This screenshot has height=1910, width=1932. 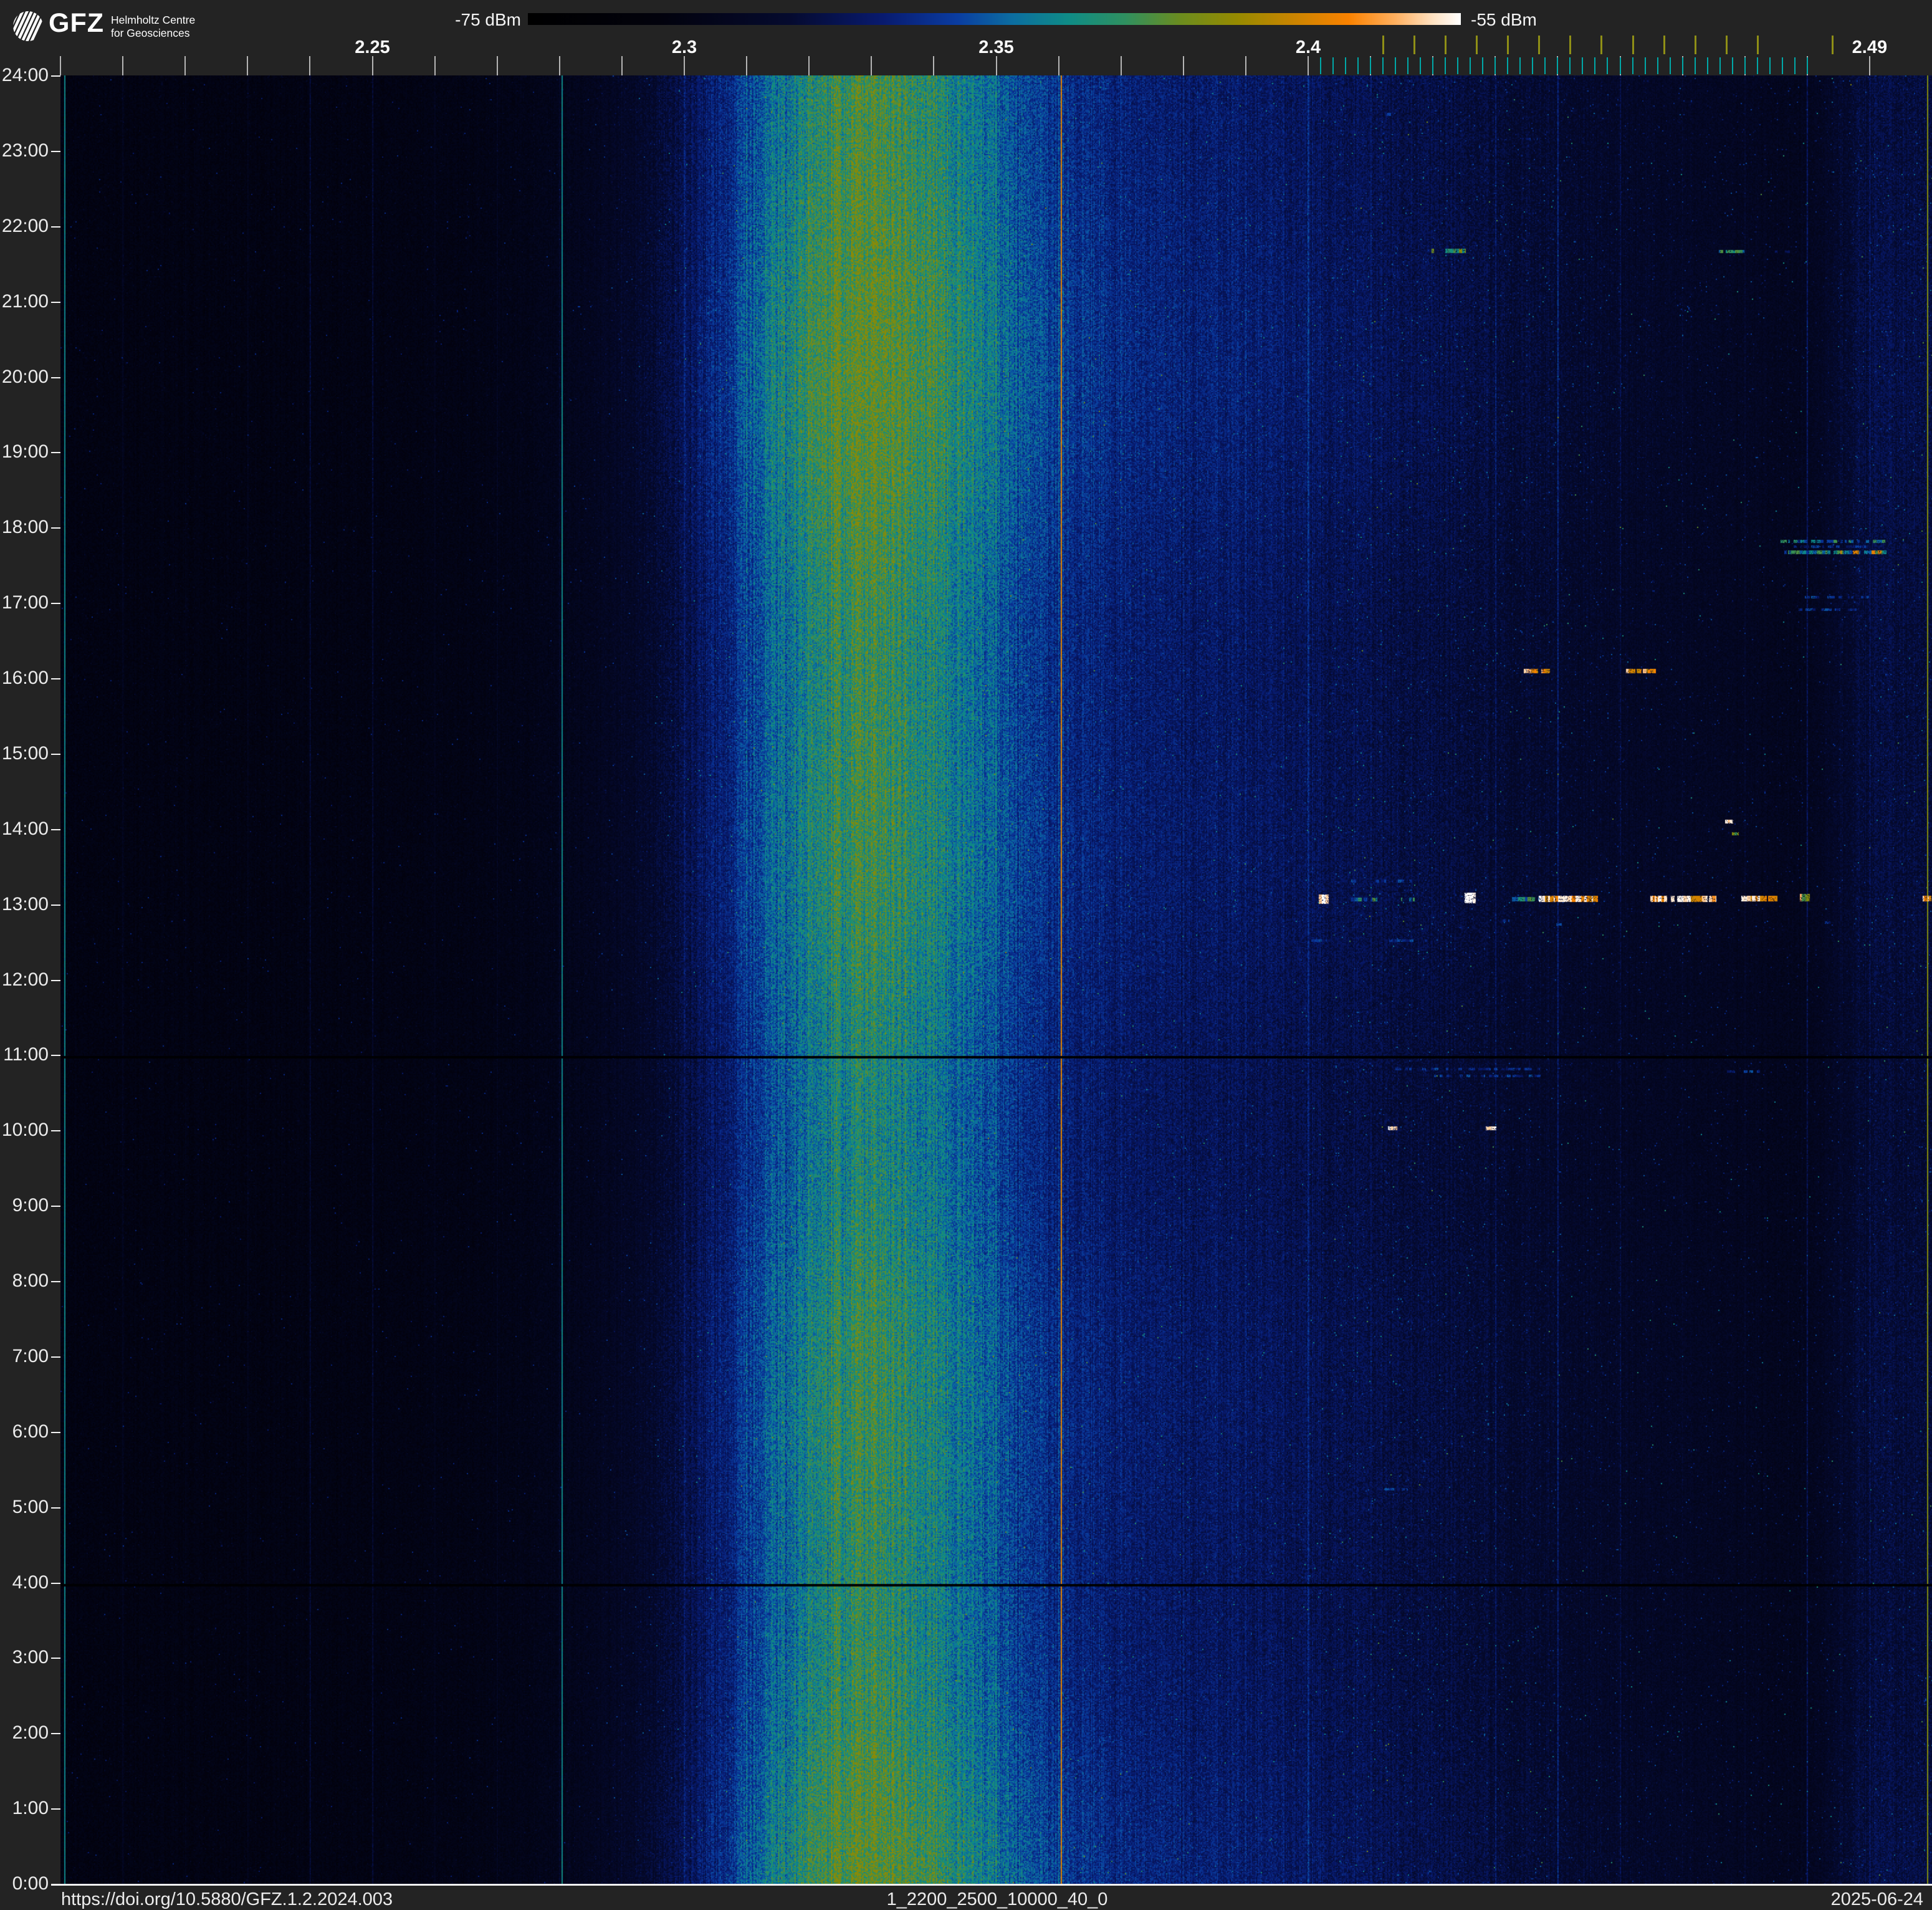 I want to click on logo-tagline-line2: for Geosciences, so click(x=150, y=33).